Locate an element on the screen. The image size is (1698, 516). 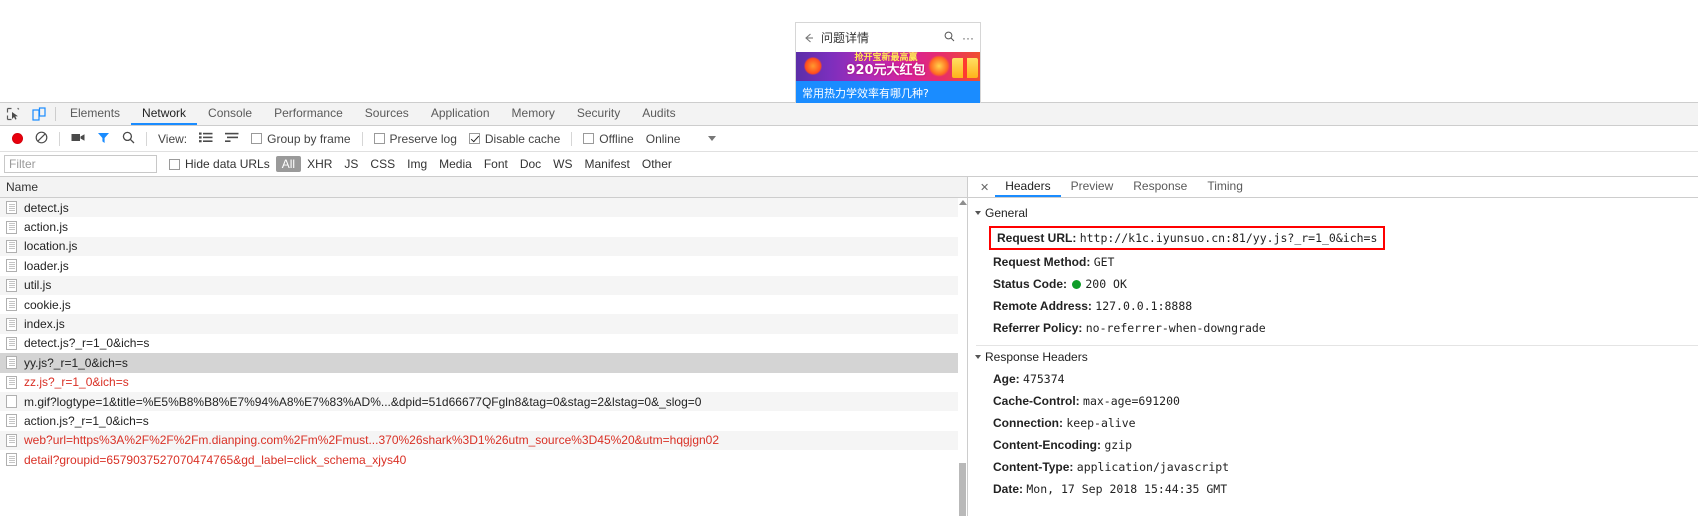
throttling-select: Online is located at coordinates (663, 138).